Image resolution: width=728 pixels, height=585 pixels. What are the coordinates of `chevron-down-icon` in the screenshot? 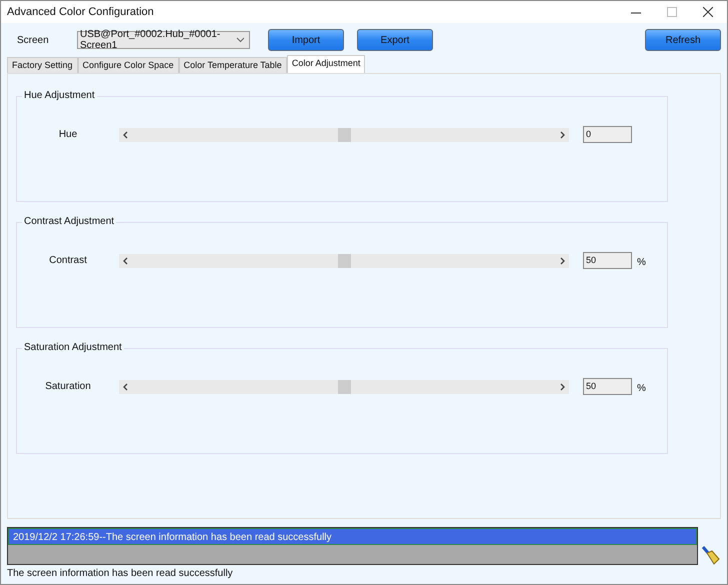 It's located at (240, 40).